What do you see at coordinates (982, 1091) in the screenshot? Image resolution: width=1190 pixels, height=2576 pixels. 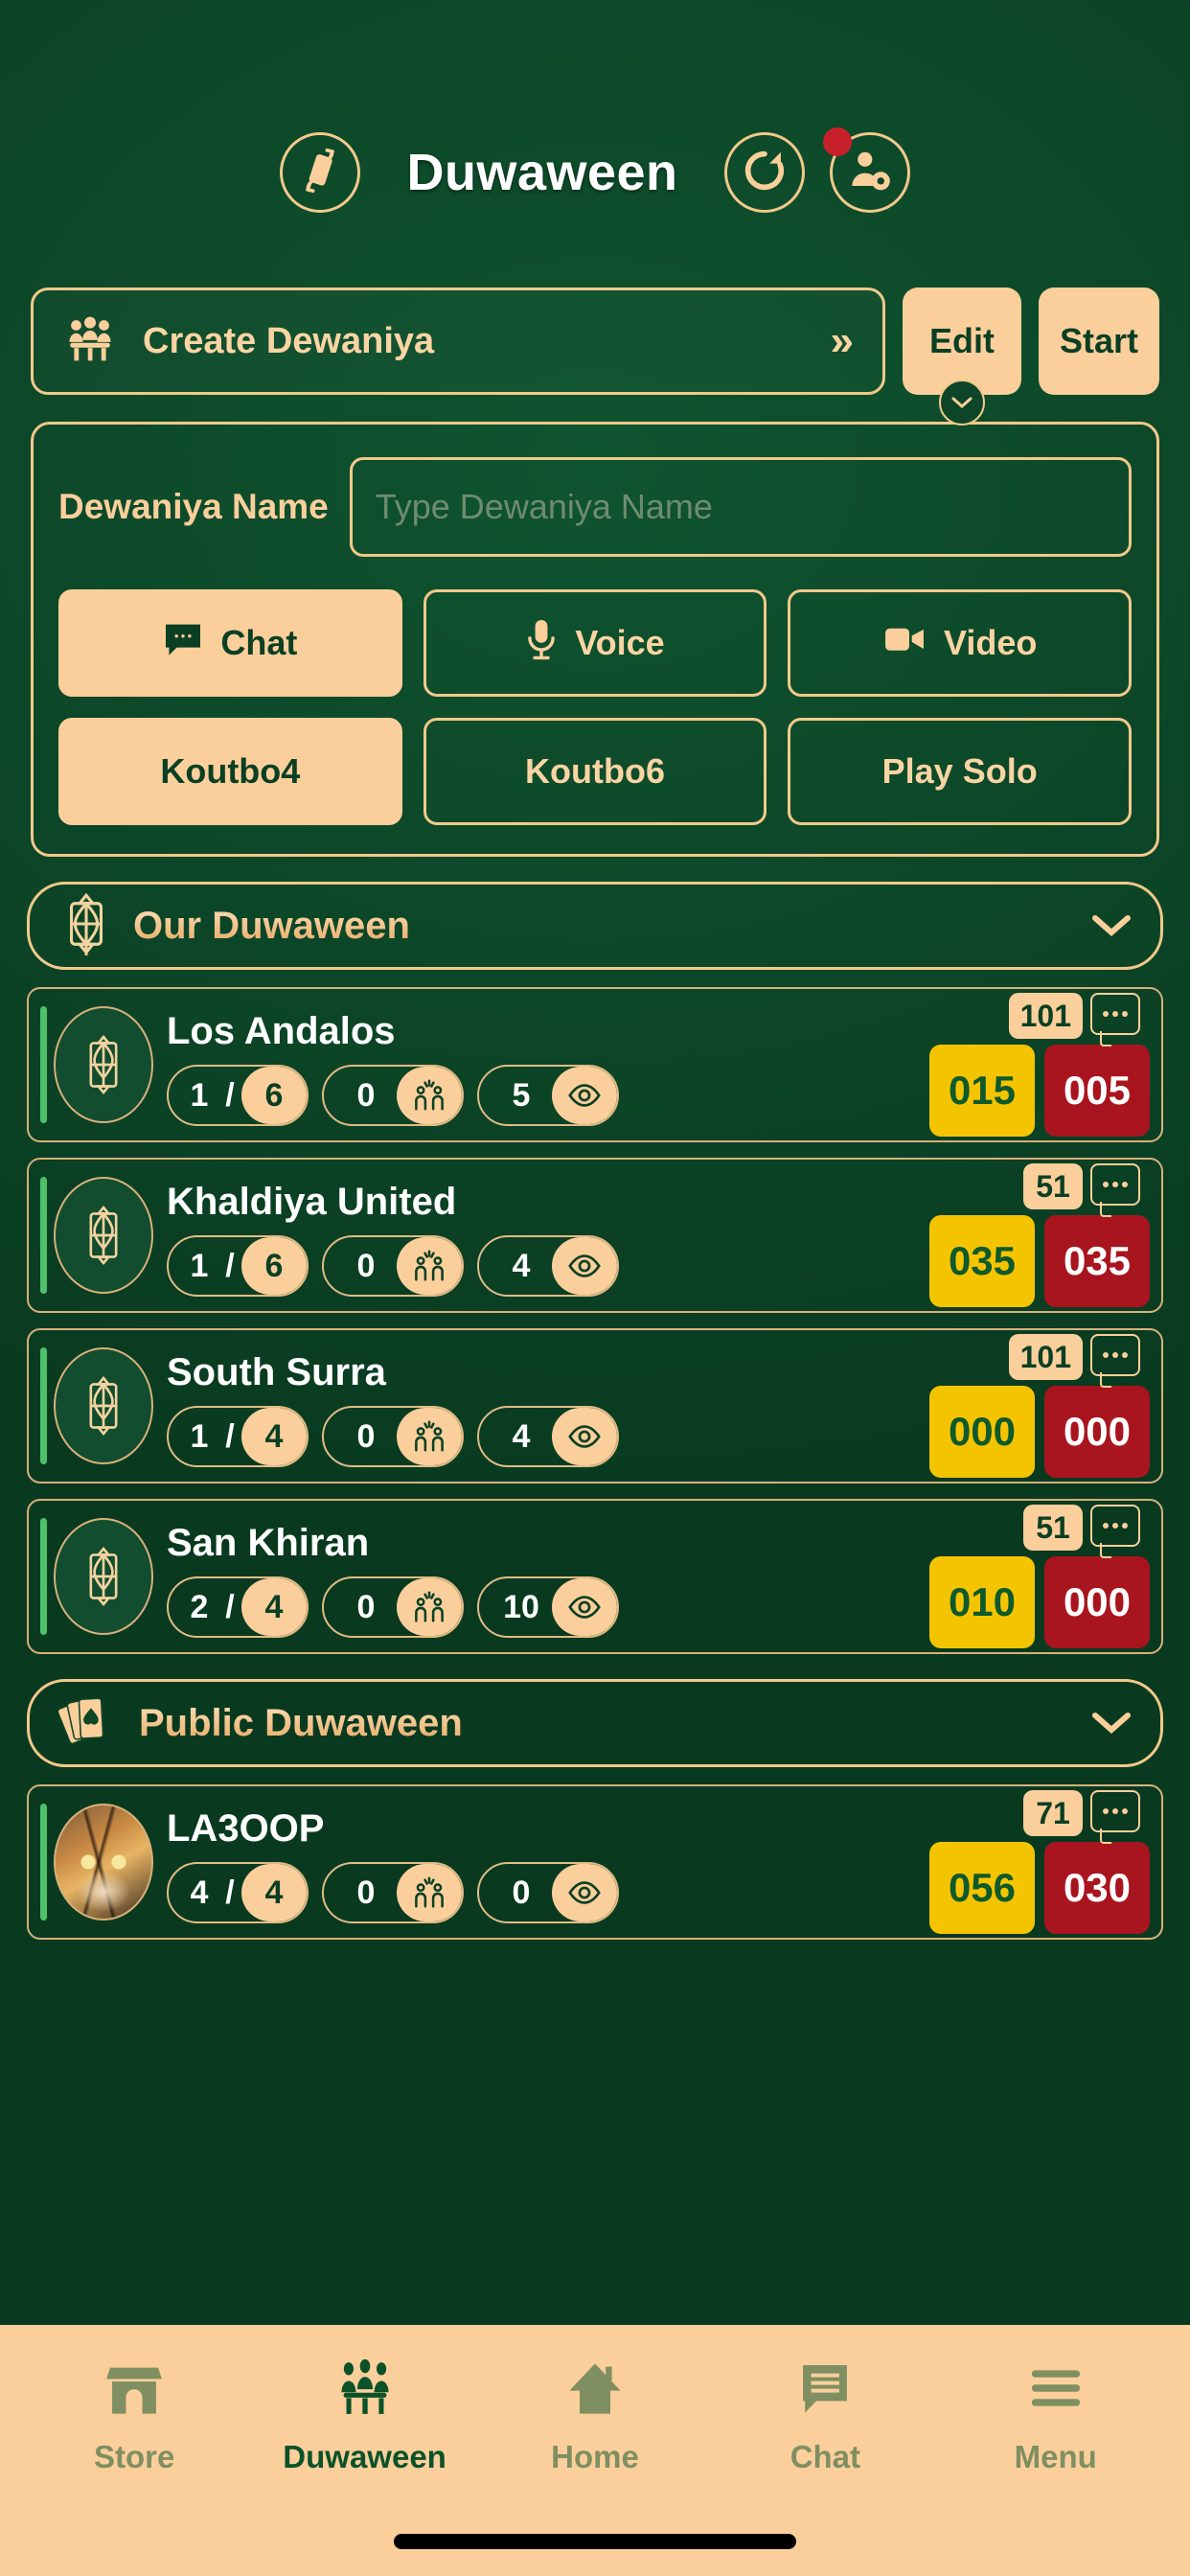 I see `score-gold: 015` at bounding box center [982, 1091].